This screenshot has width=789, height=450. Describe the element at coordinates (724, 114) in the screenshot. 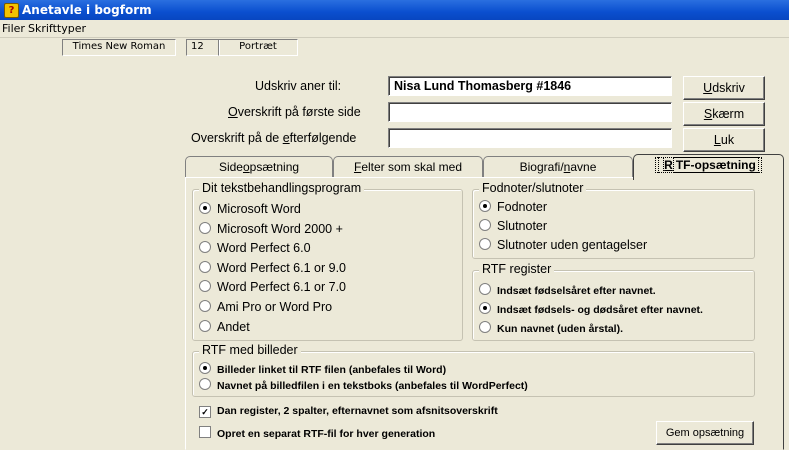

I see `screen-button: Skærm` at that location.